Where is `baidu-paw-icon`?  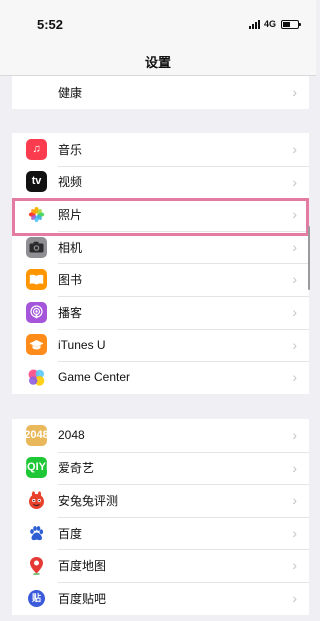
baidu-paw-icon is located at coordinates (36, 533).